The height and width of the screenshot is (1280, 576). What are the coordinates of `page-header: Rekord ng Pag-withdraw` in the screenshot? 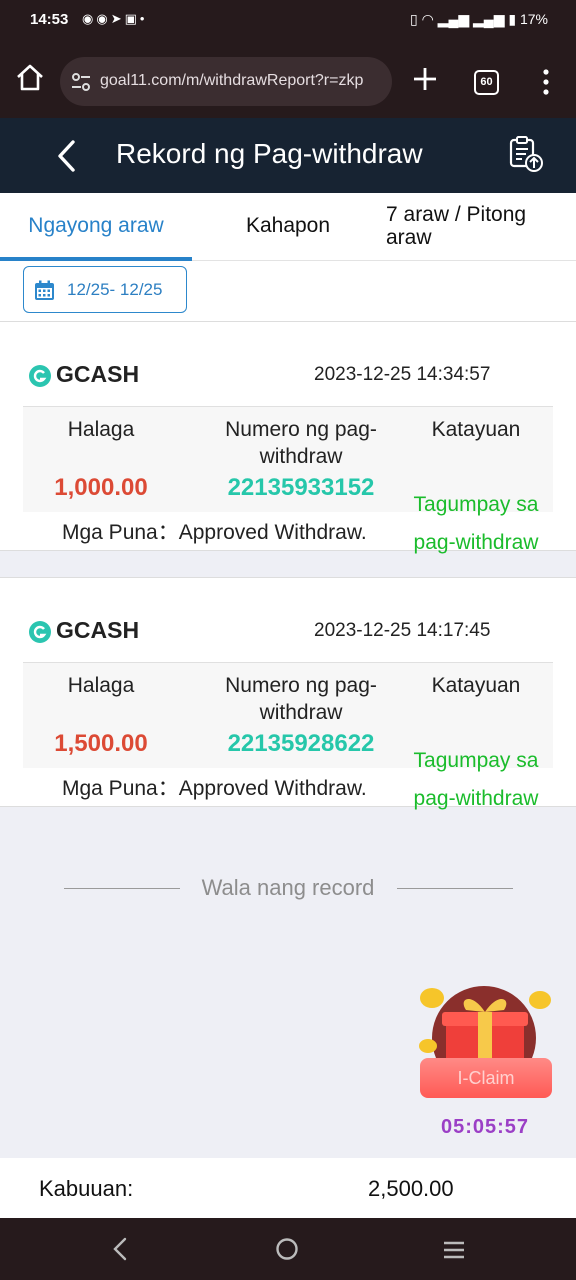 It's located at (288, 155).